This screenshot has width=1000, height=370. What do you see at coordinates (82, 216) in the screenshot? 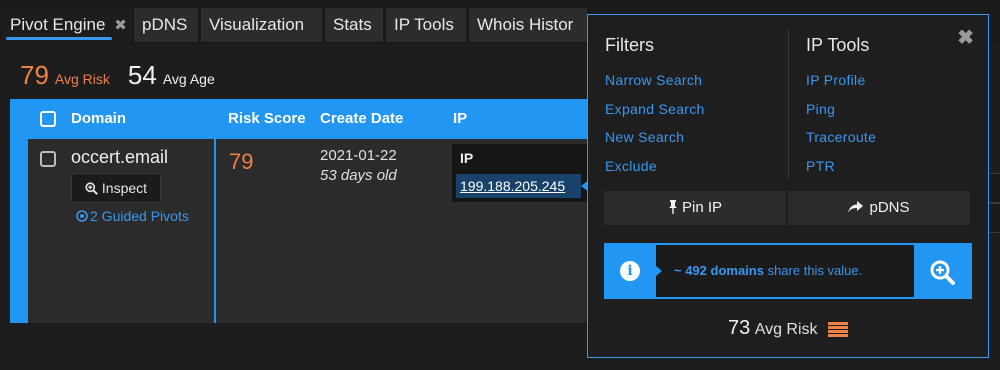
I see `guided-pivot-icon` at bounding box center [82, 216].